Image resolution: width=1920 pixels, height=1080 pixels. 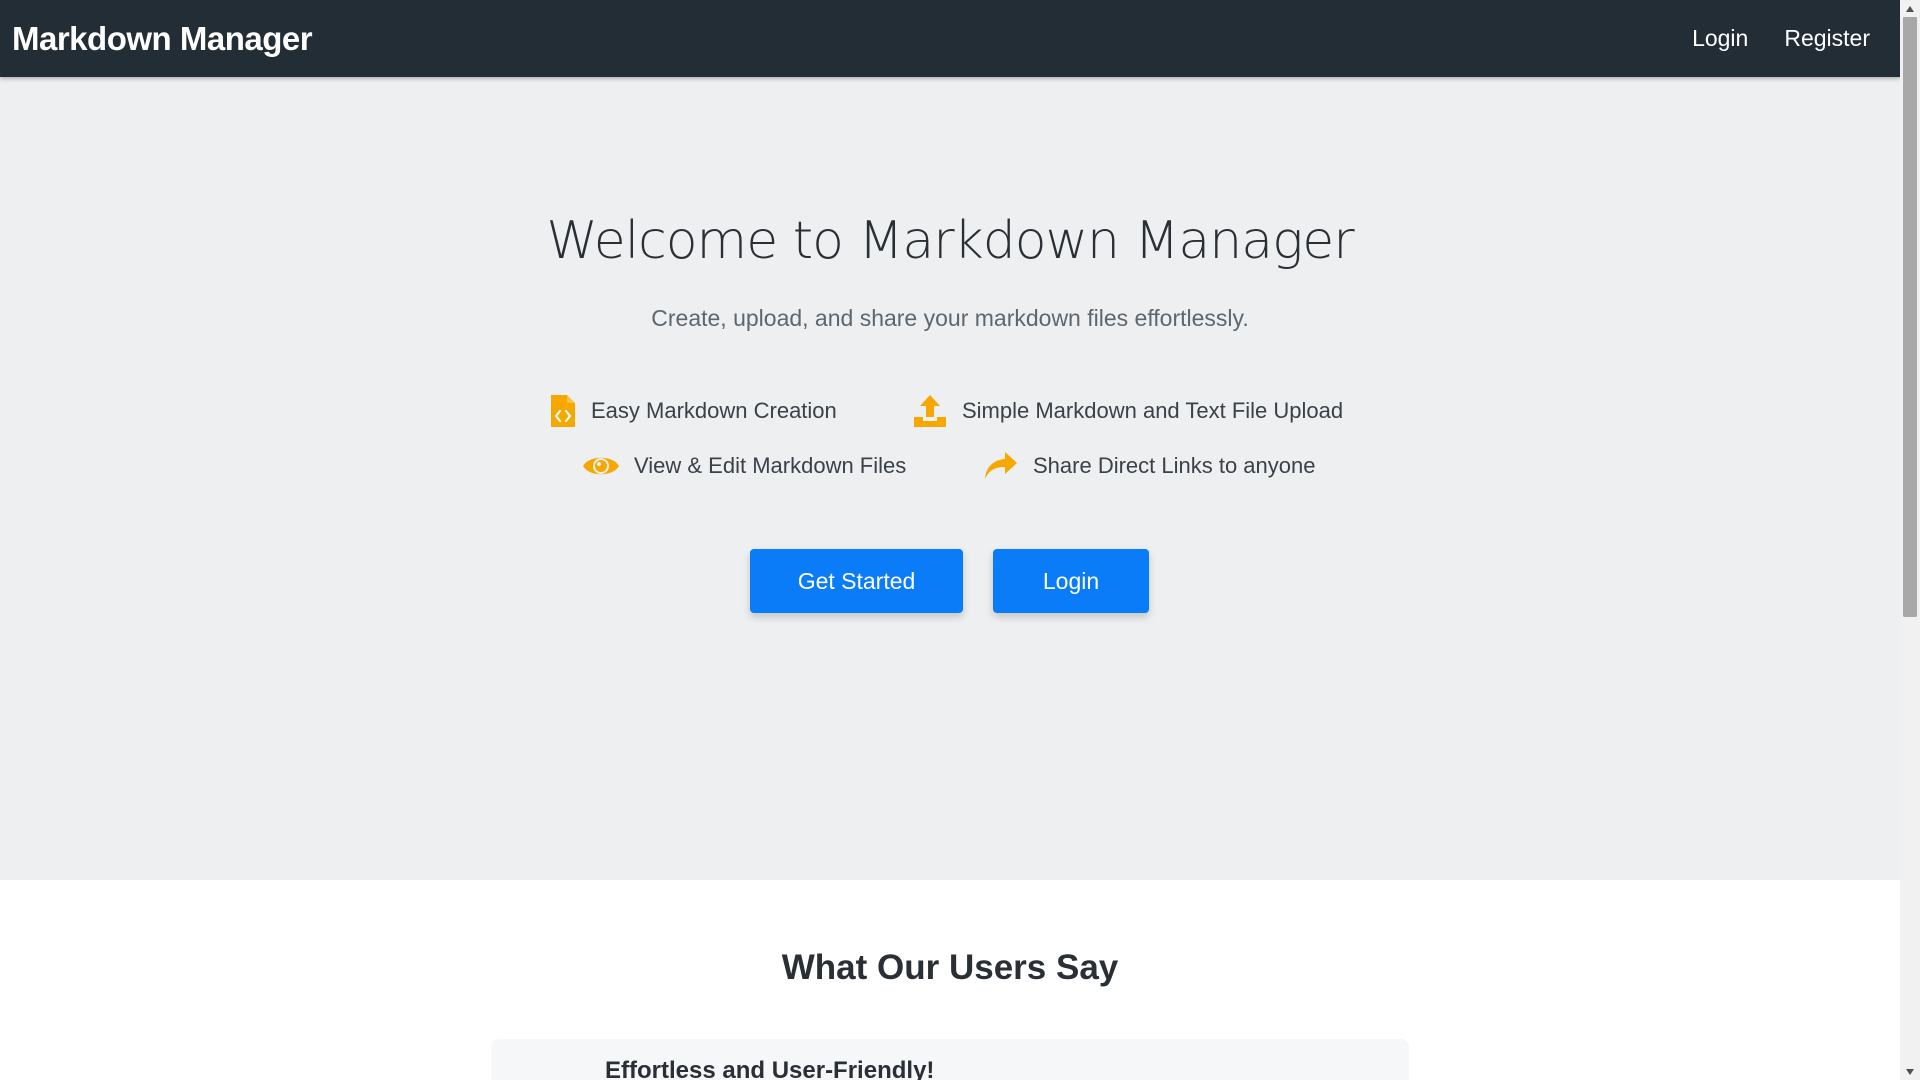 What do you see at coordinates (1174, 465) in the screenshot?
I see `feature-label: Share Direct Links to anyone` at bounding box center [1174, 465].